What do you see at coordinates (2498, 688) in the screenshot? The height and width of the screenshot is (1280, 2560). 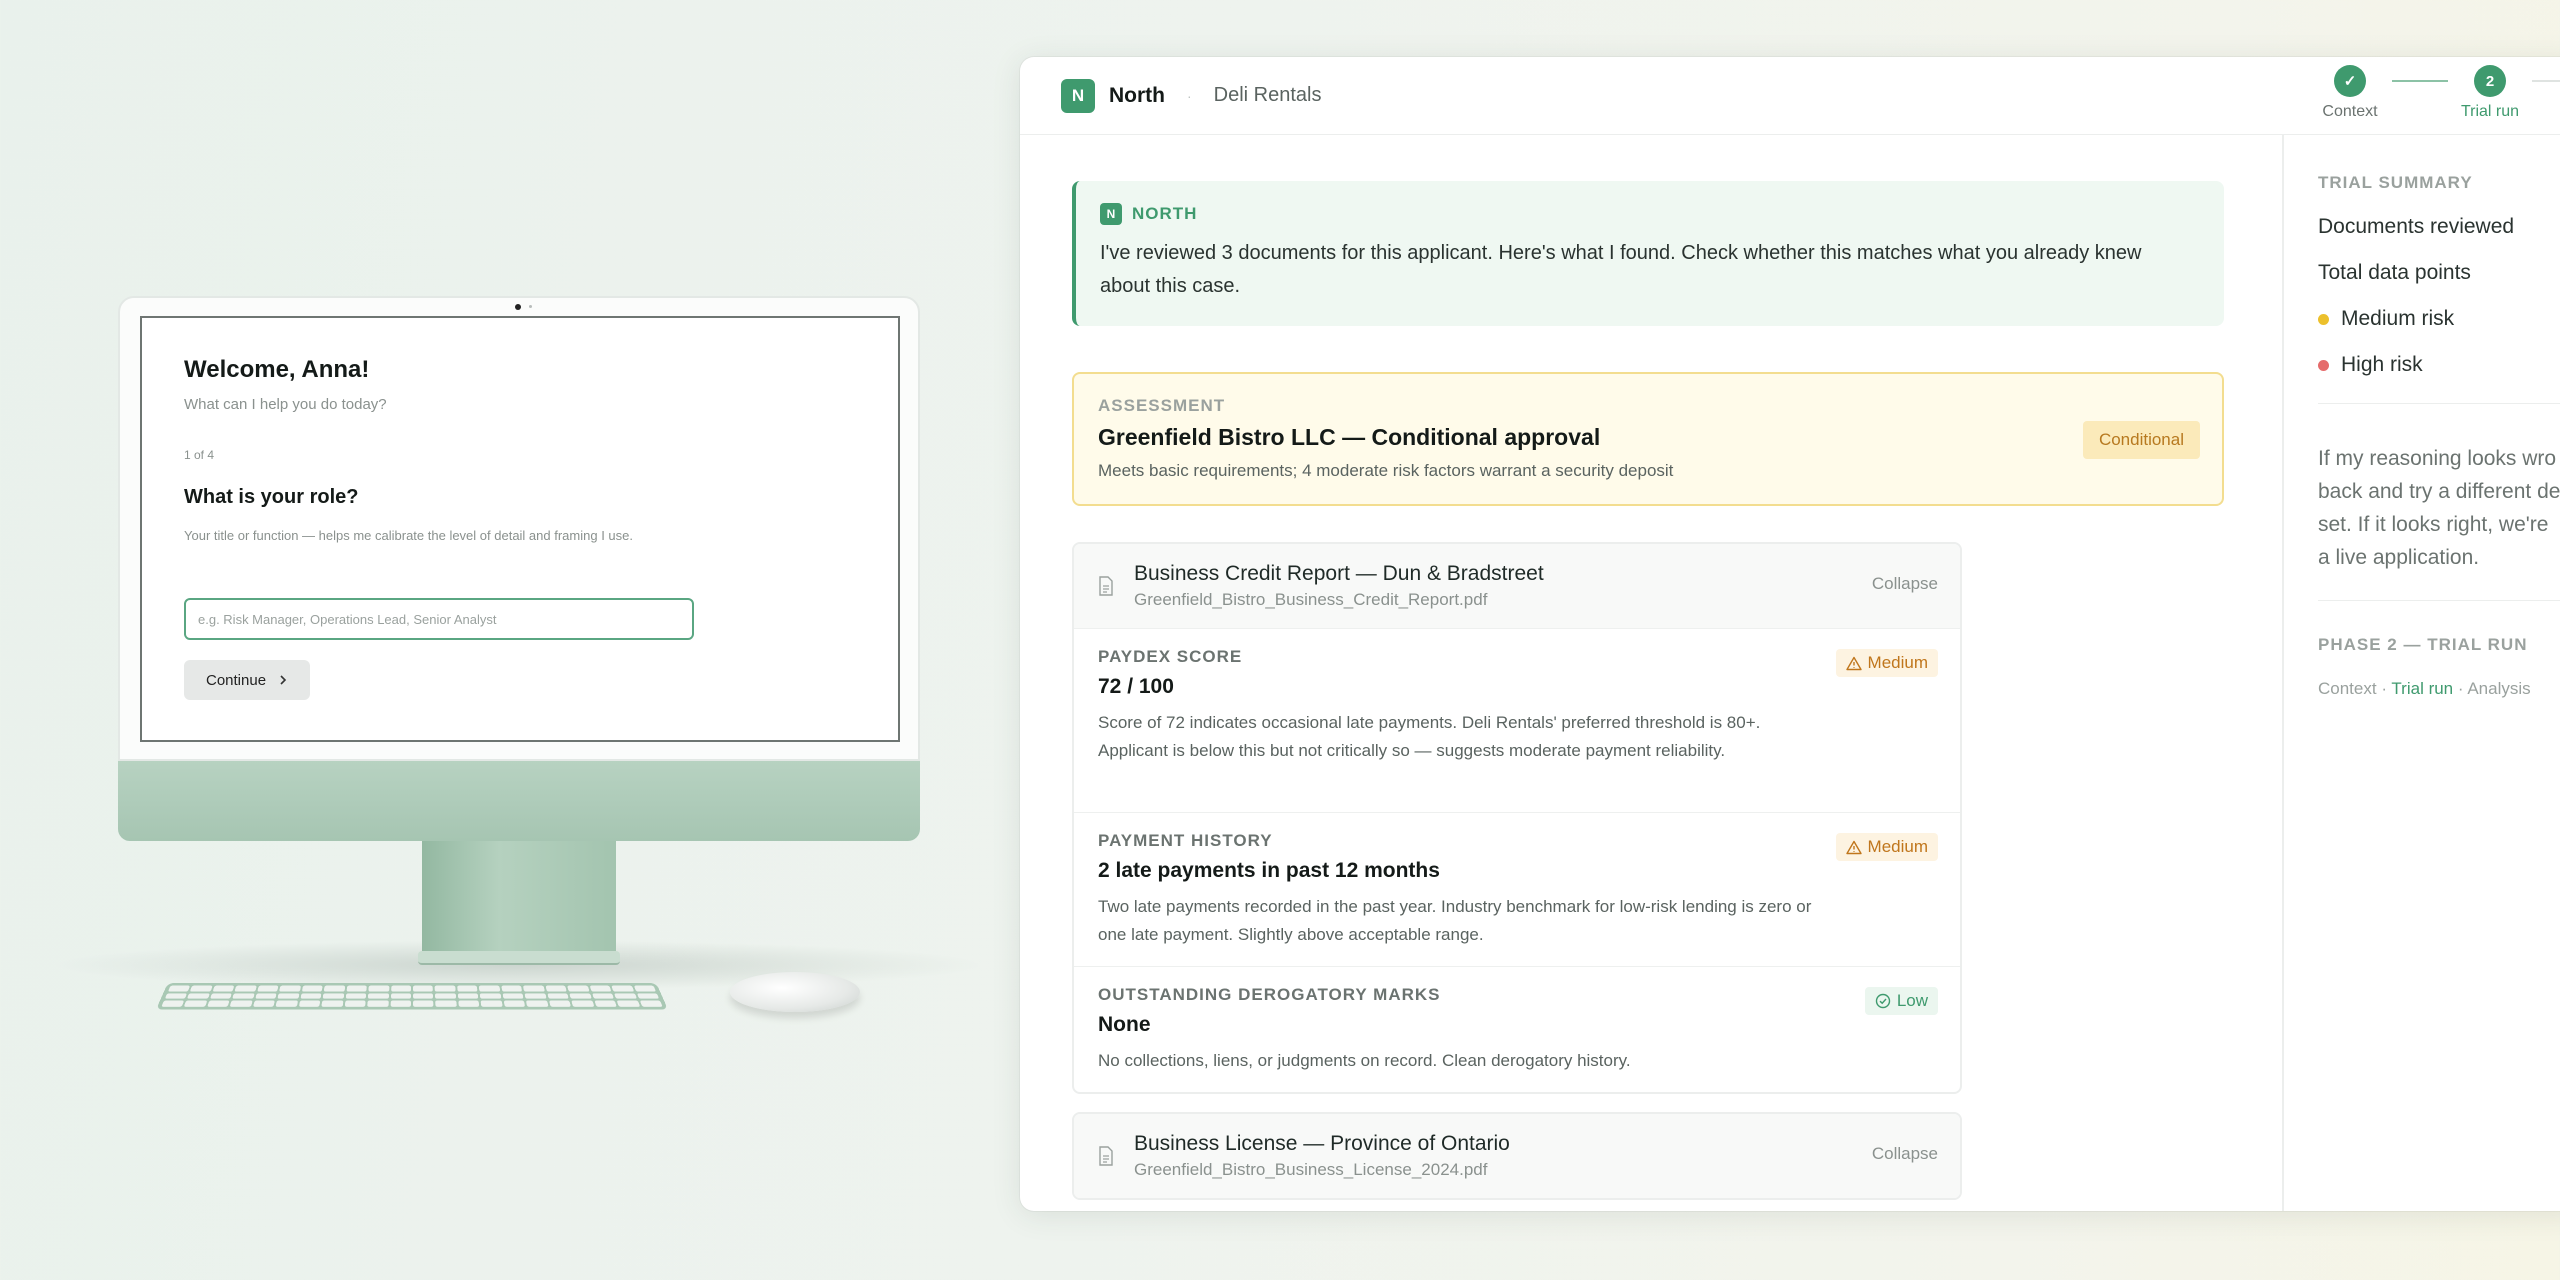 I see `crumb-analysis: Analysis` at bounding box center [2498, 688].